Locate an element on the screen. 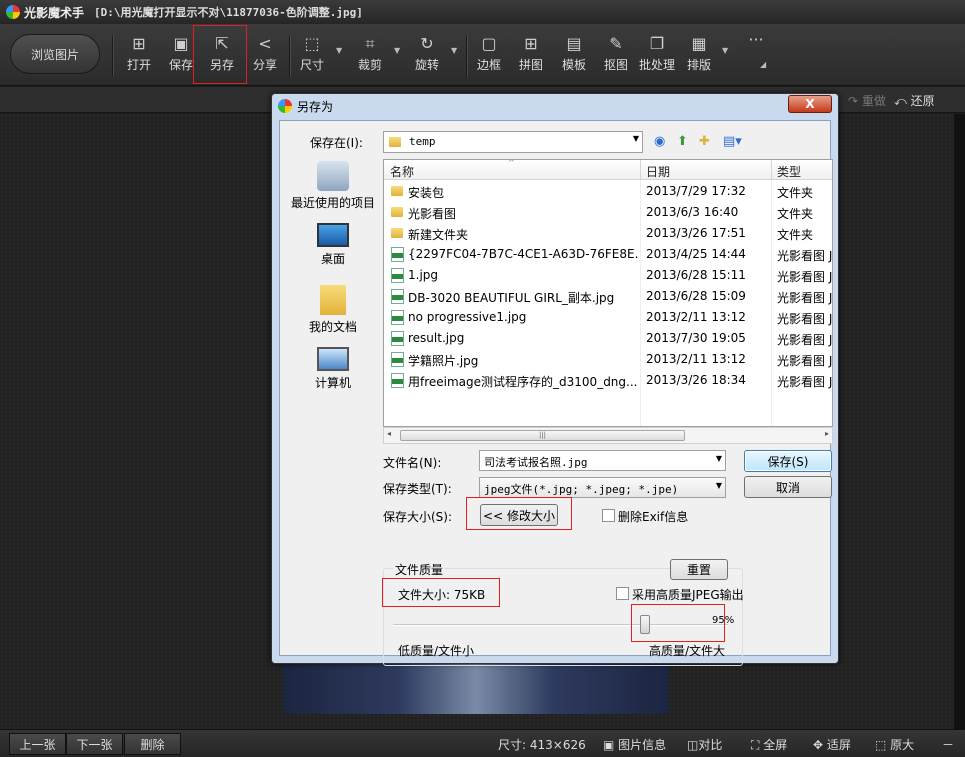  file-row: 光影看图 2013/6/3 16:40 文件夹 is located at coordinates (608, 212).